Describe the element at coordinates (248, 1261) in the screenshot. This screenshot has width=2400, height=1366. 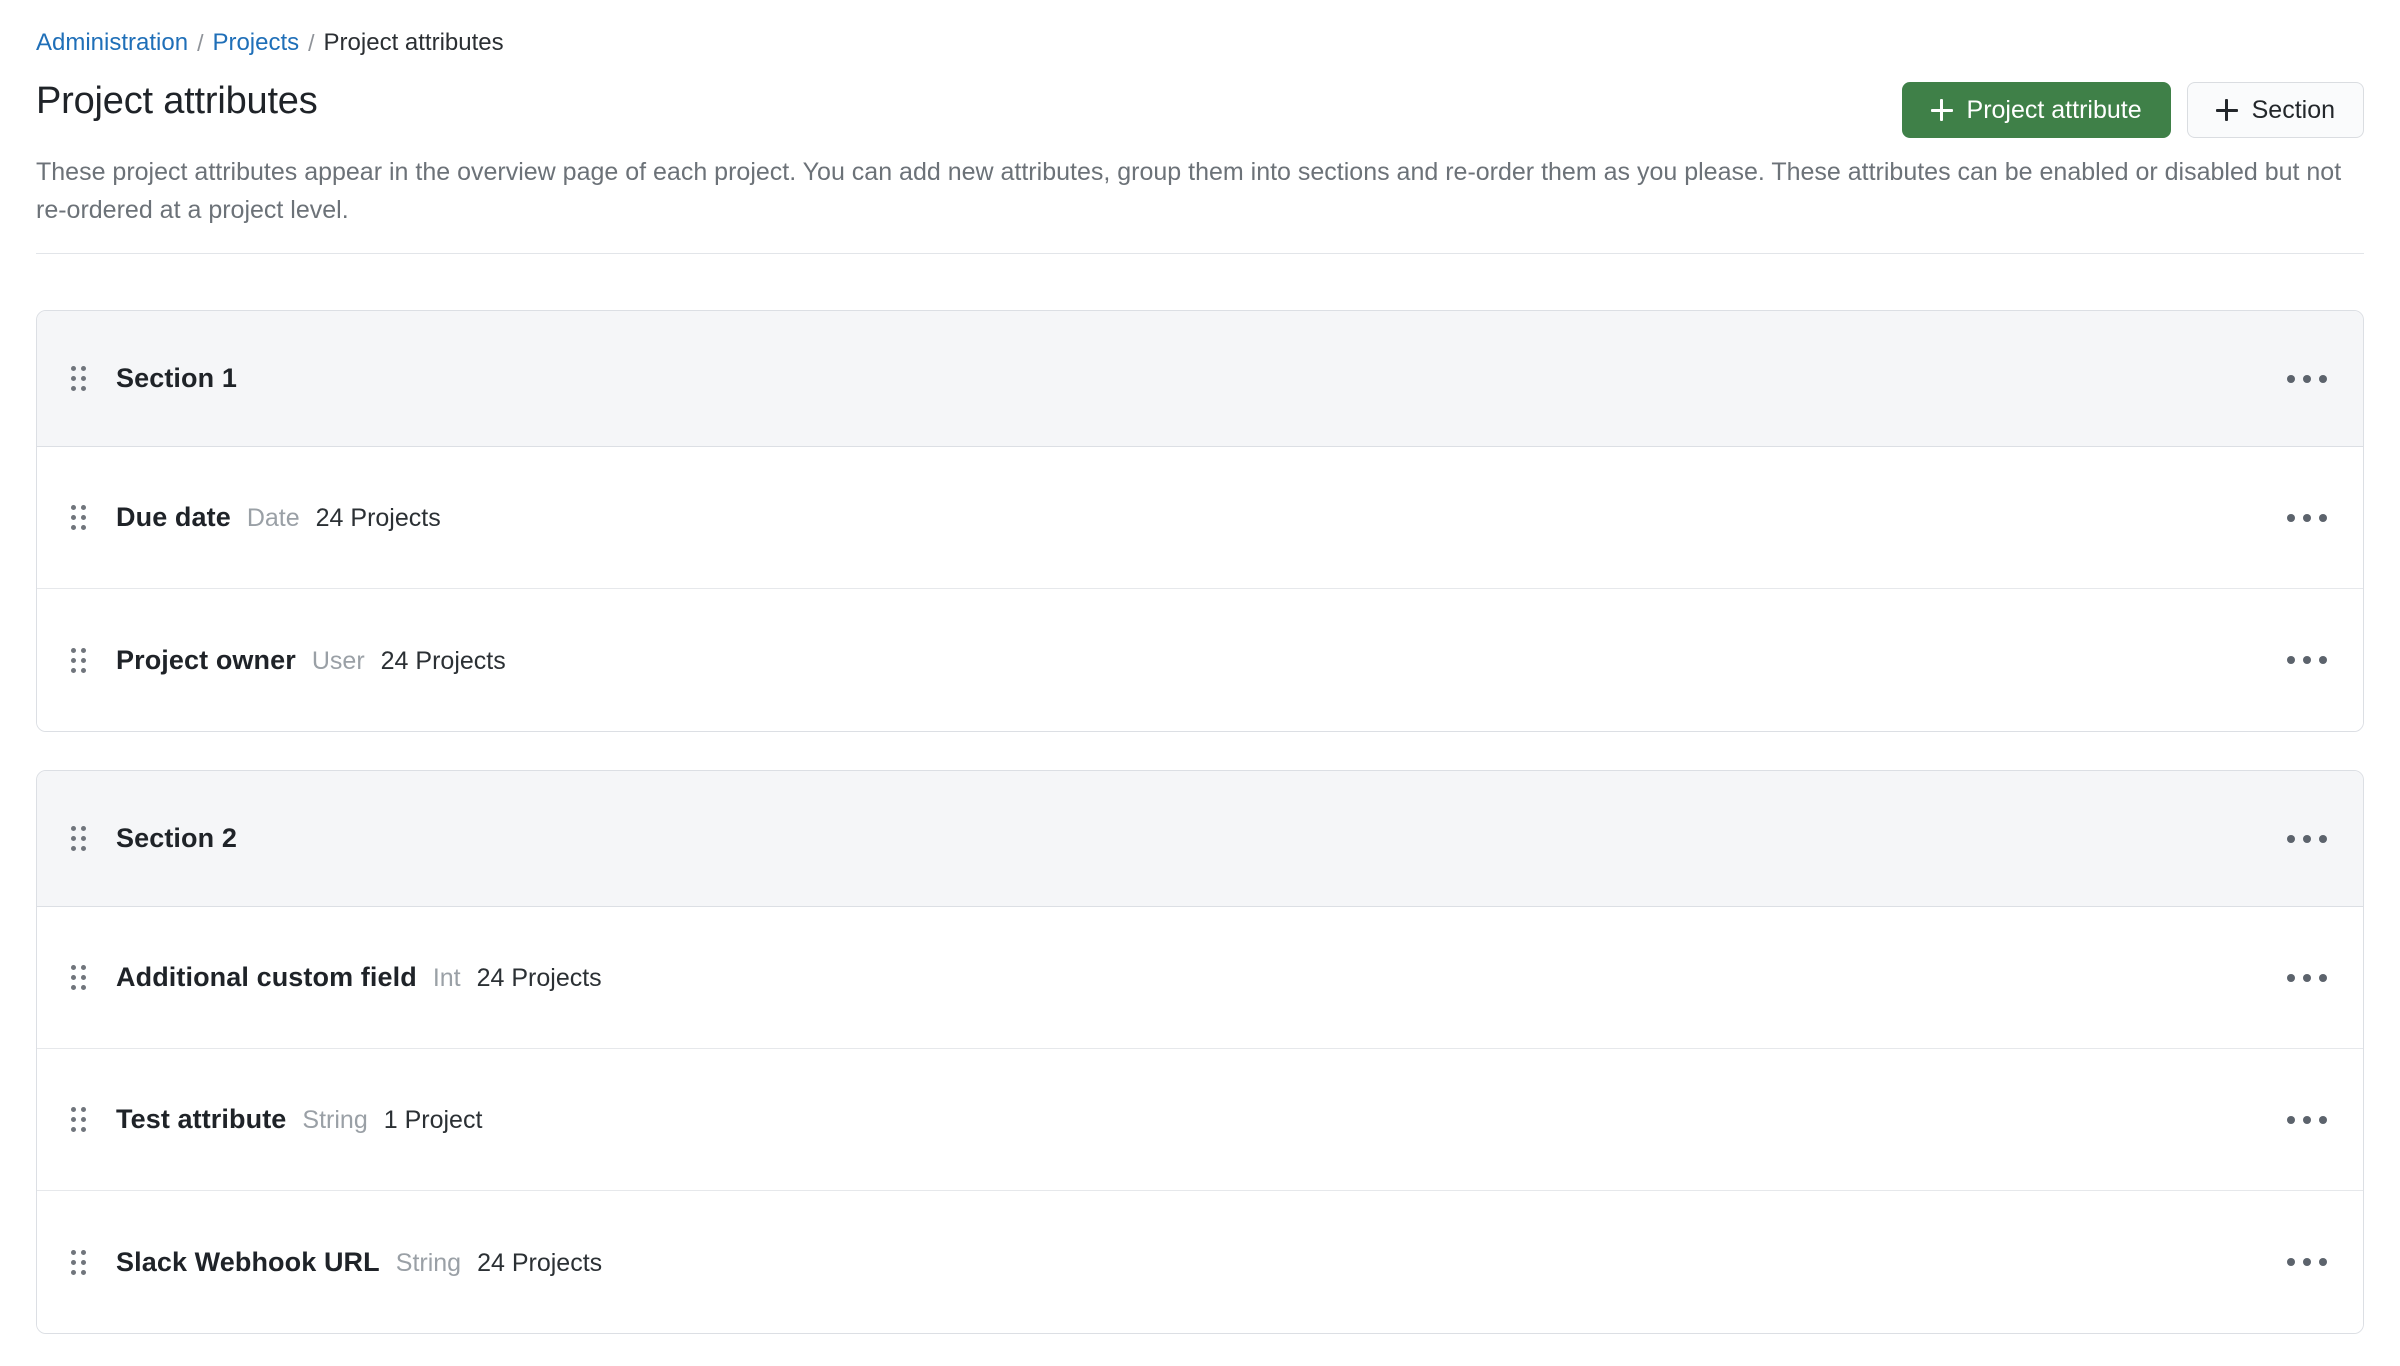
I see `attribute-name: Slack Webhook URL` at that location.